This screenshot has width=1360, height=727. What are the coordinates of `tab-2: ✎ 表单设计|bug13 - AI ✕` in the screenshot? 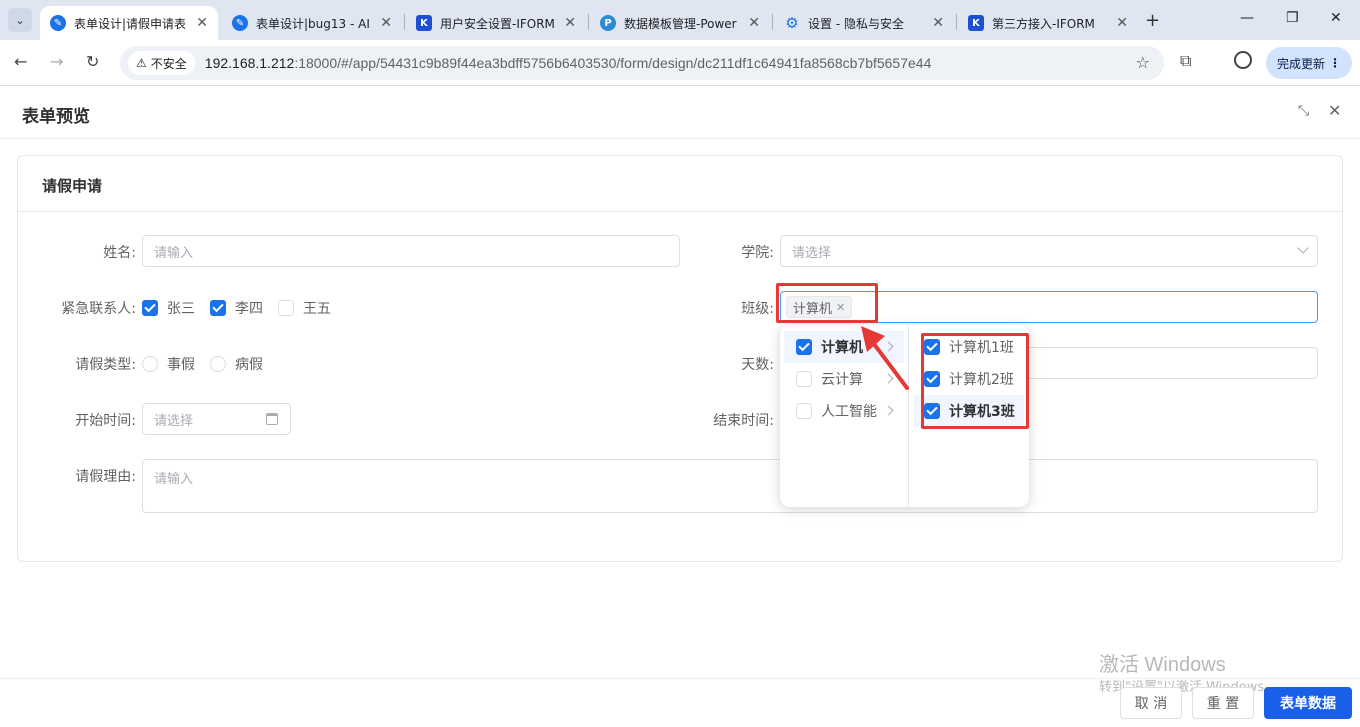 It's located at (312, 23).